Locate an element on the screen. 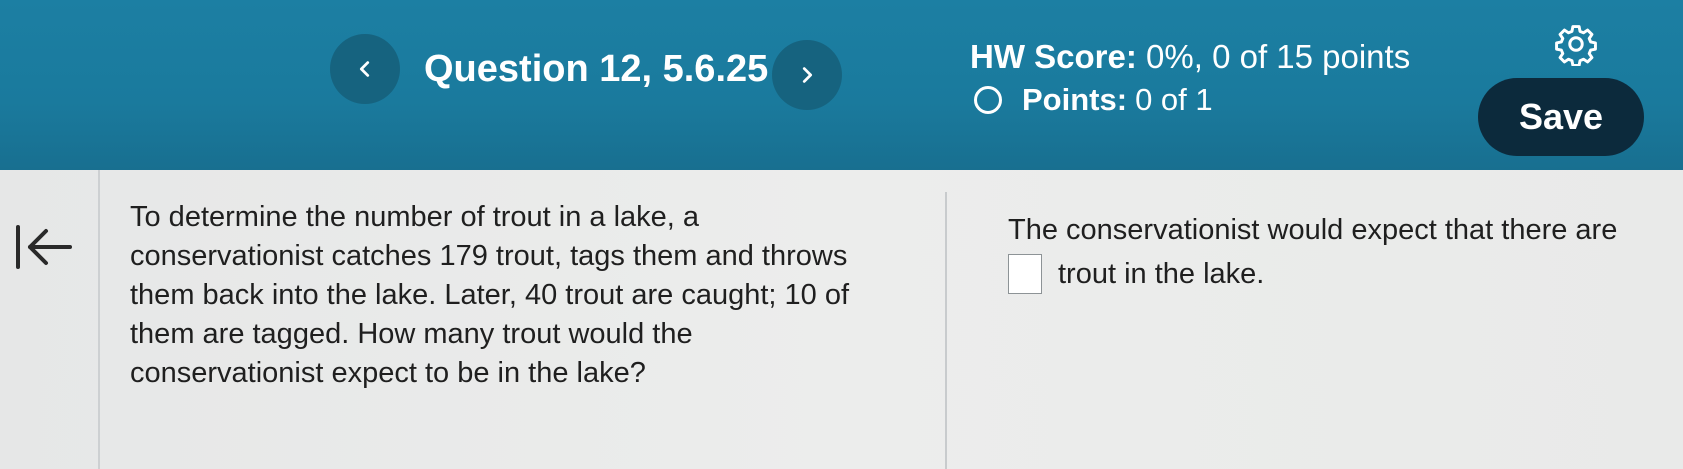 This screenshot has height=469, width=1683. save-button: Save is located at coordinates (1561, 117).